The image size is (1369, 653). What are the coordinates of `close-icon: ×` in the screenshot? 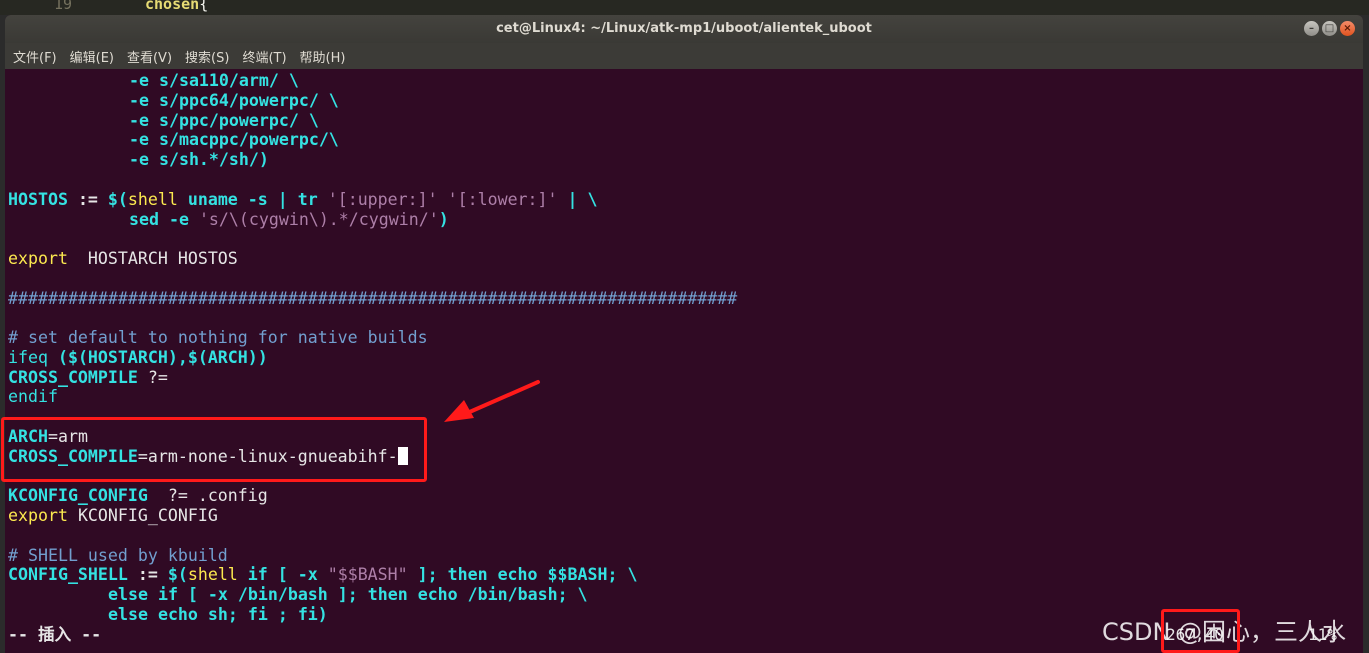 It's located at (1347, 28).